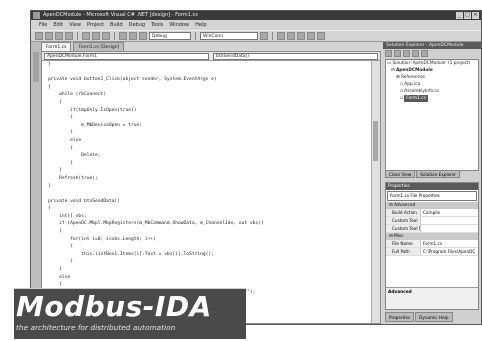  Describe the element at coordinates (264, 36) in the screenshot. I see `find-icon` at that location.